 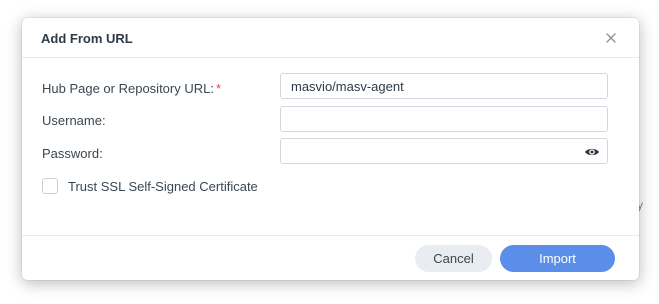 I want to click on dialog-title: Add From URL, so click(x=87, y=38).